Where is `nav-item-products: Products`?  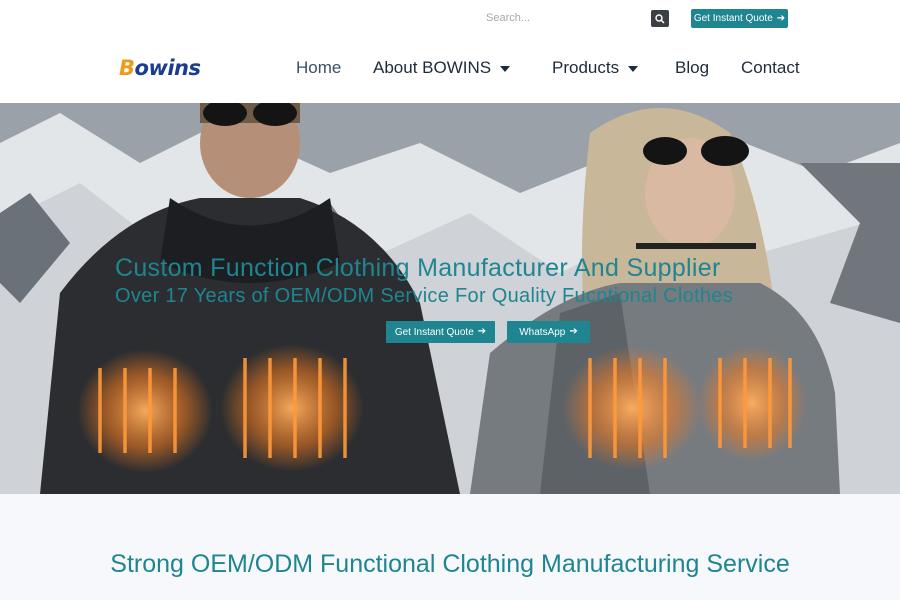 nav-item-products: Products is located at coordinates (595, 68).